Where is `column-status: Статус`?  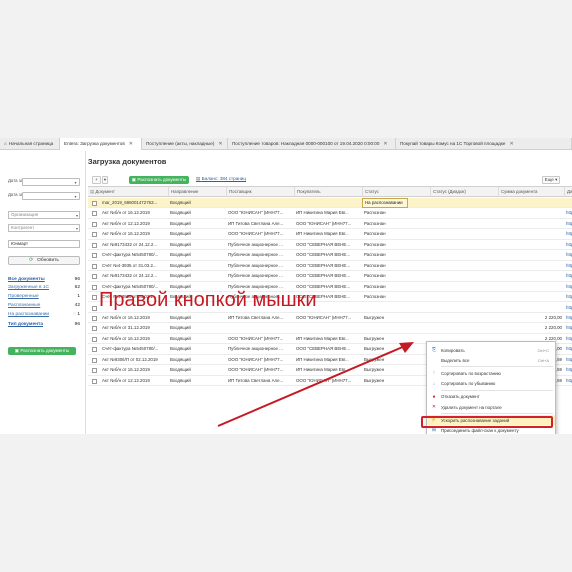 column-status: Статус is located at coordinates (396, 192).